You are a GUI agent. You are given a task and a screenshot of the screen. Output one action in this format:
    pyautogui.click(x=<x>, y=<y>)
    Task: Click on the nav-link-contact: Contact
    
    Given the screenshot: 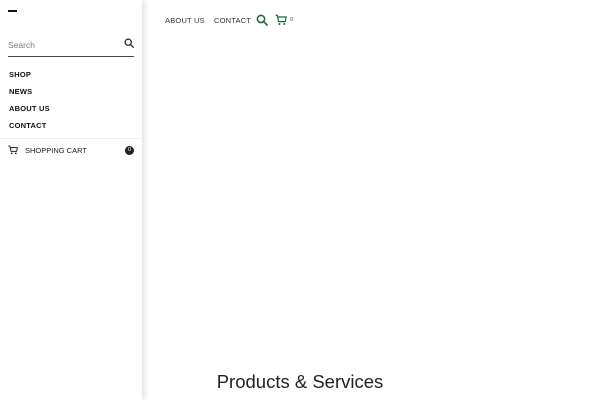 What is the action you would take?
    pyautogui.click(x=232, y=20)
    